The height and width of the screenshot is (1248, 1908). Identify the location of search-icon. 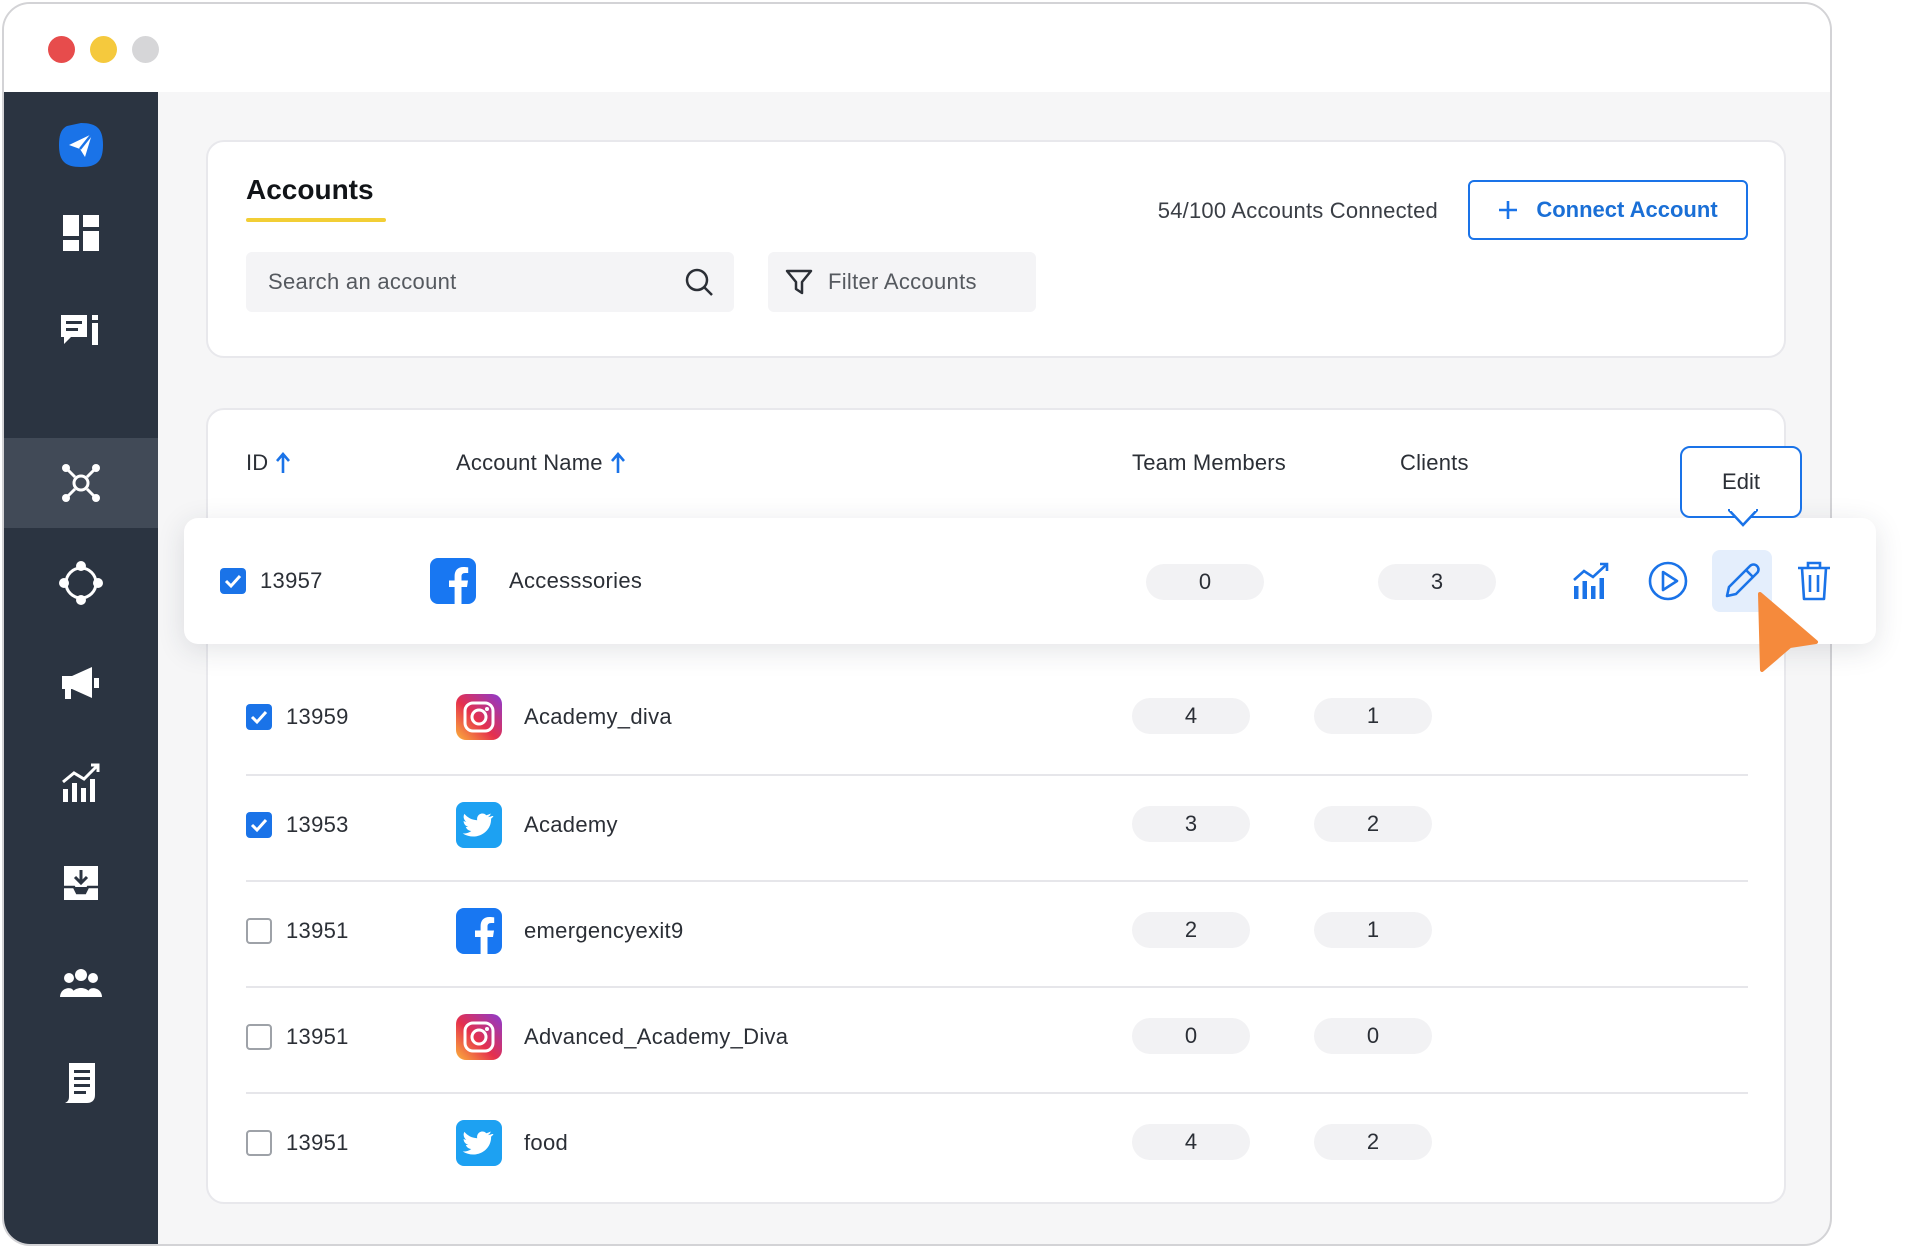
(699, 282).